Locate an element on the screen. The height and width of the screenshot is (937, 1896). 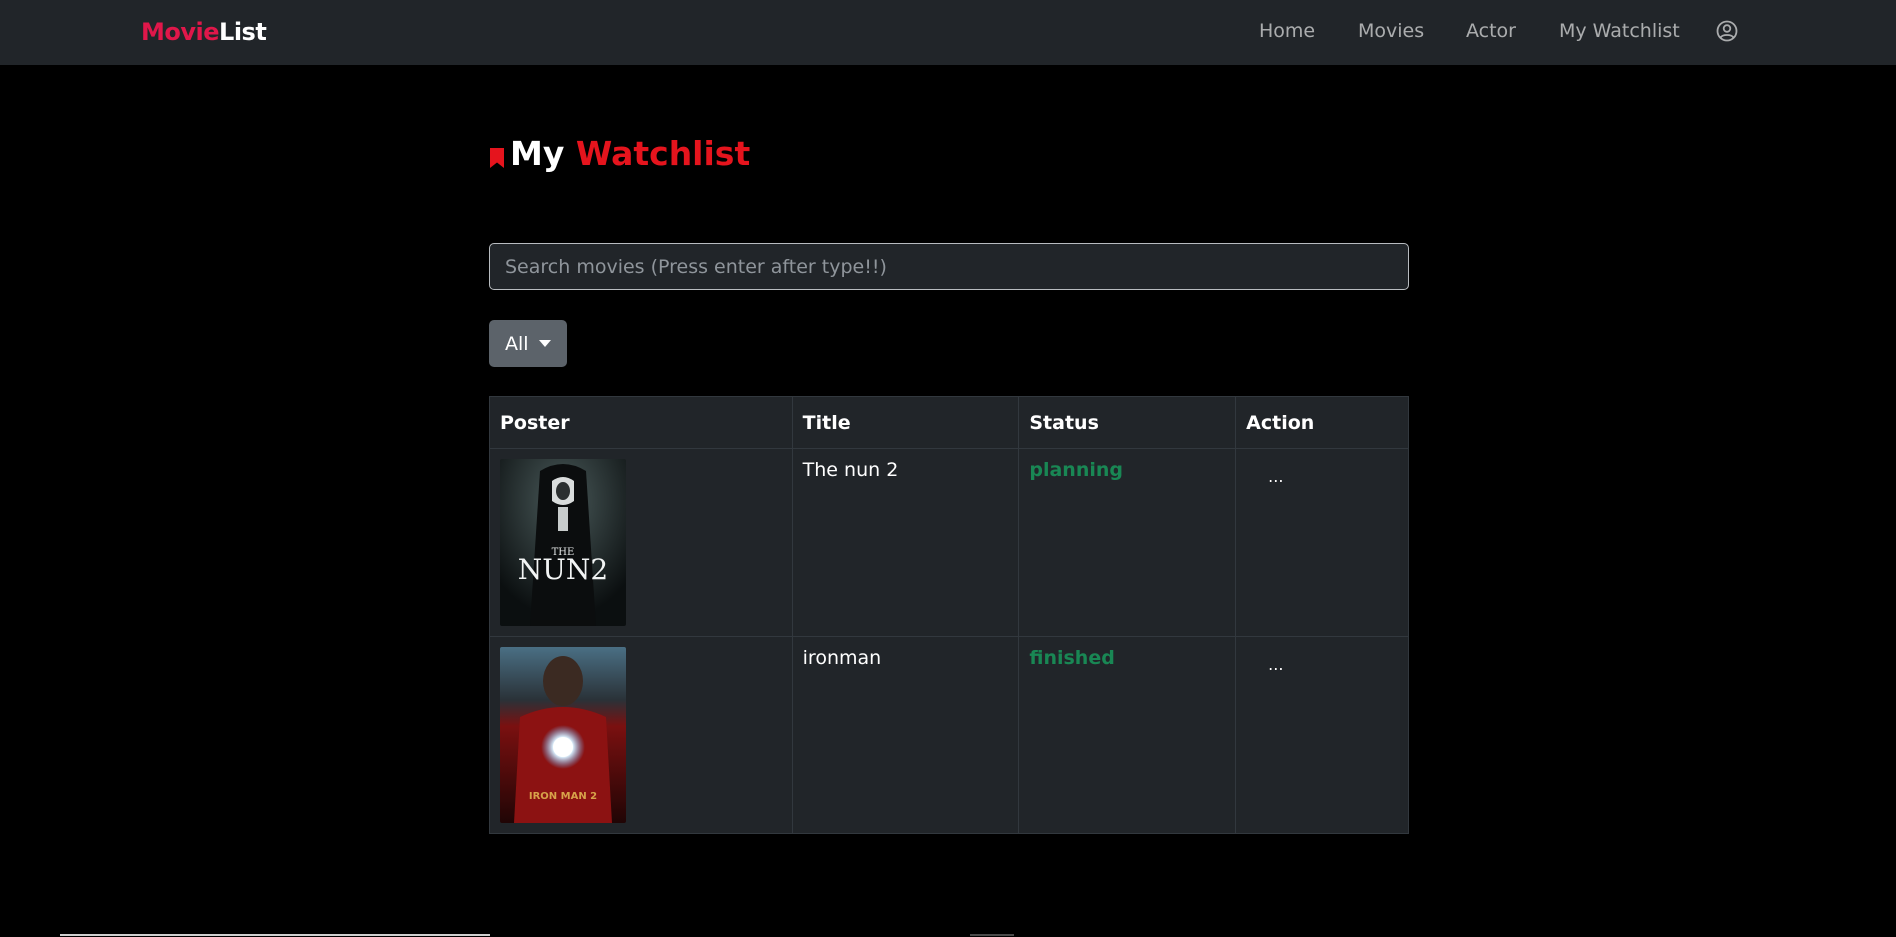
nav-home: Home is located at coordinates (1287, 31).